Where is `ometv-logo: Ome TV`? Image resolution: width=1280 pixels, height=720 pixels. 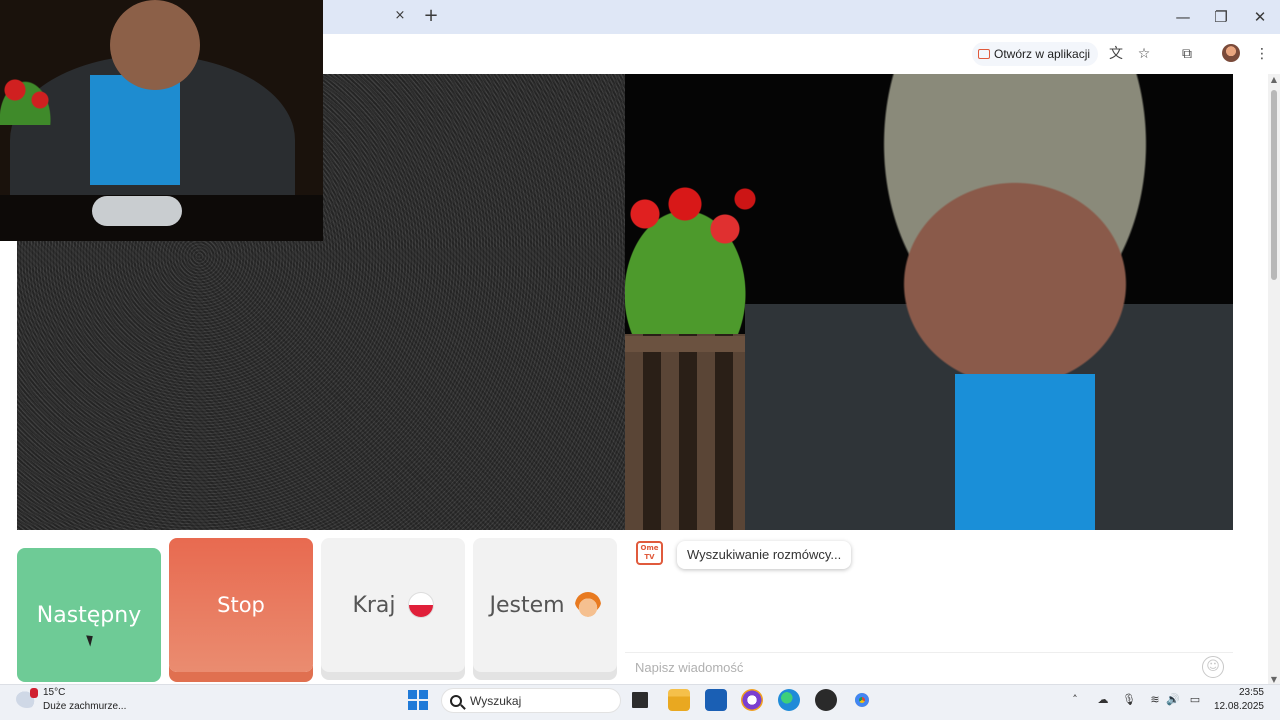
ometv-logo: Ome TV is located at coordinates (649, 553).